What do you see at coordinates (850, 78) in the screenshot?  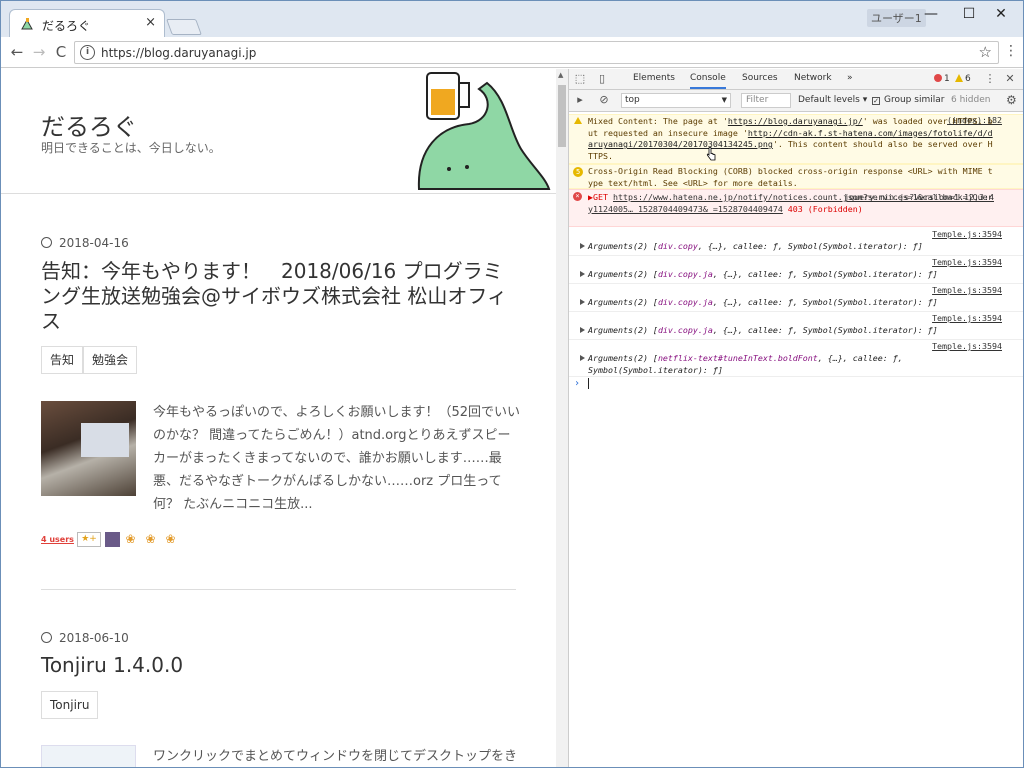 I see `more-tabs-icon: »` at bounding box center [850, 78].